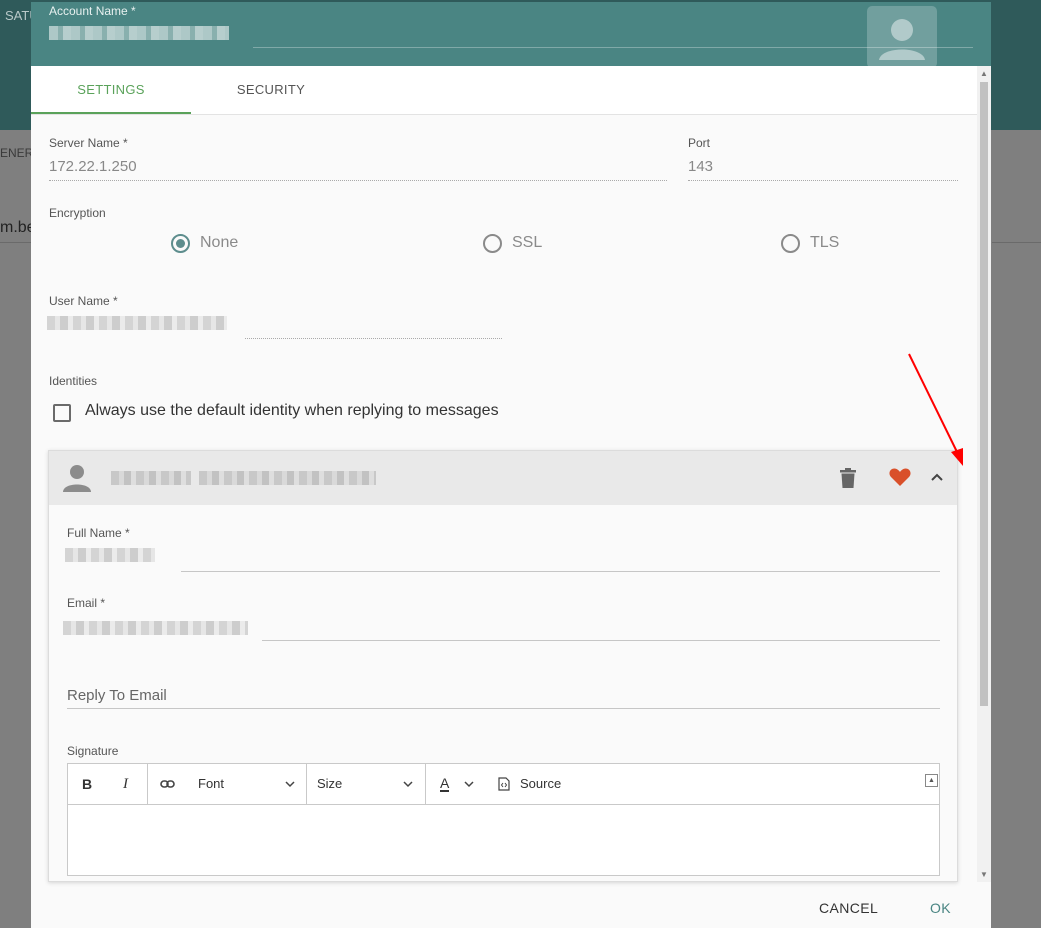 Image resolution: width=1041 pixels, height=928 pixels. Describe the element at coordinates (824, 243) in the screenshot. I see `encryption-tls-label: TLS` at that location.